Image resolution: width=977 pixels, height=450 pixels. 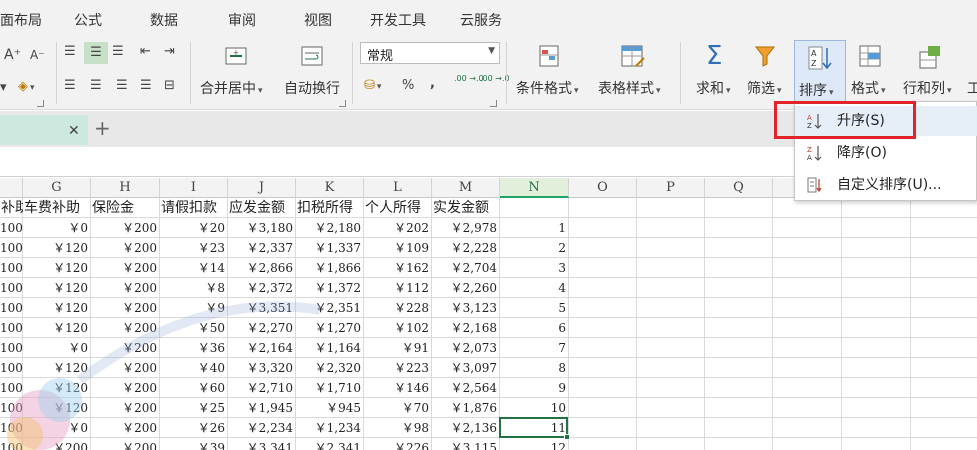 I want to click on data-cell: ￥2,866, so click(x=262, y=268).